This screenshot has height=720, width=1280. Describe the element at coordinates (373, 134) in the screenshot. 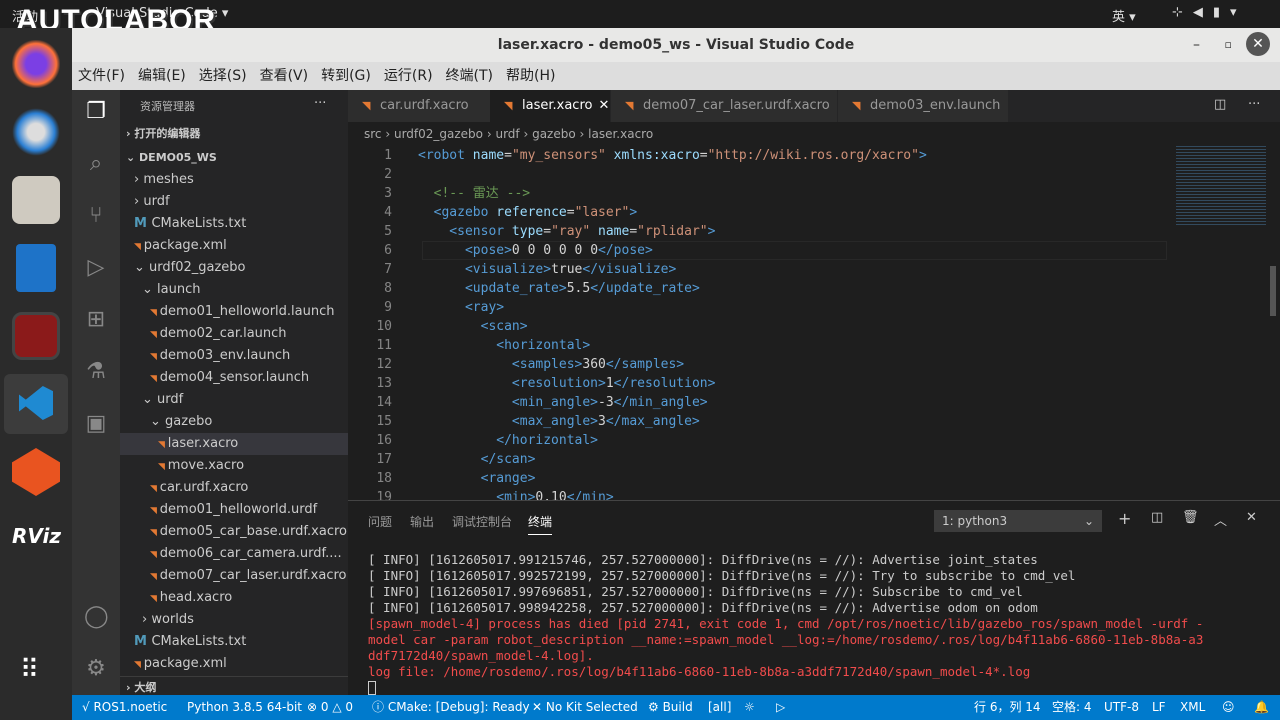

I see `breadcrumb-item: src` at that location.